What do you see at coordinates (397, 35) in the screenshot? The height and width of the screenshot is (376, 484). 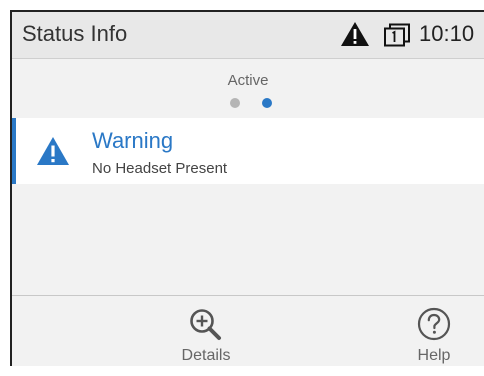 I see `screen-icon` at bounding box center [397, 35].